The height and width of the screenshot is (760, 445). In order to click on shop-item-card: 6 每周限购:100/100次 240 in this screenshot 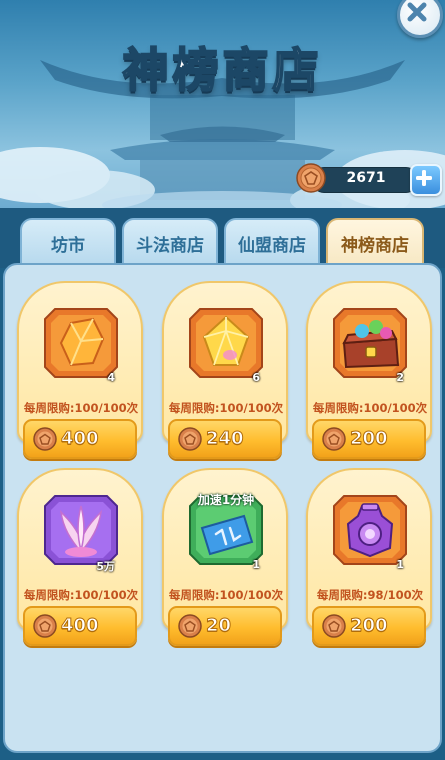, I will do `click(225, 370)`.